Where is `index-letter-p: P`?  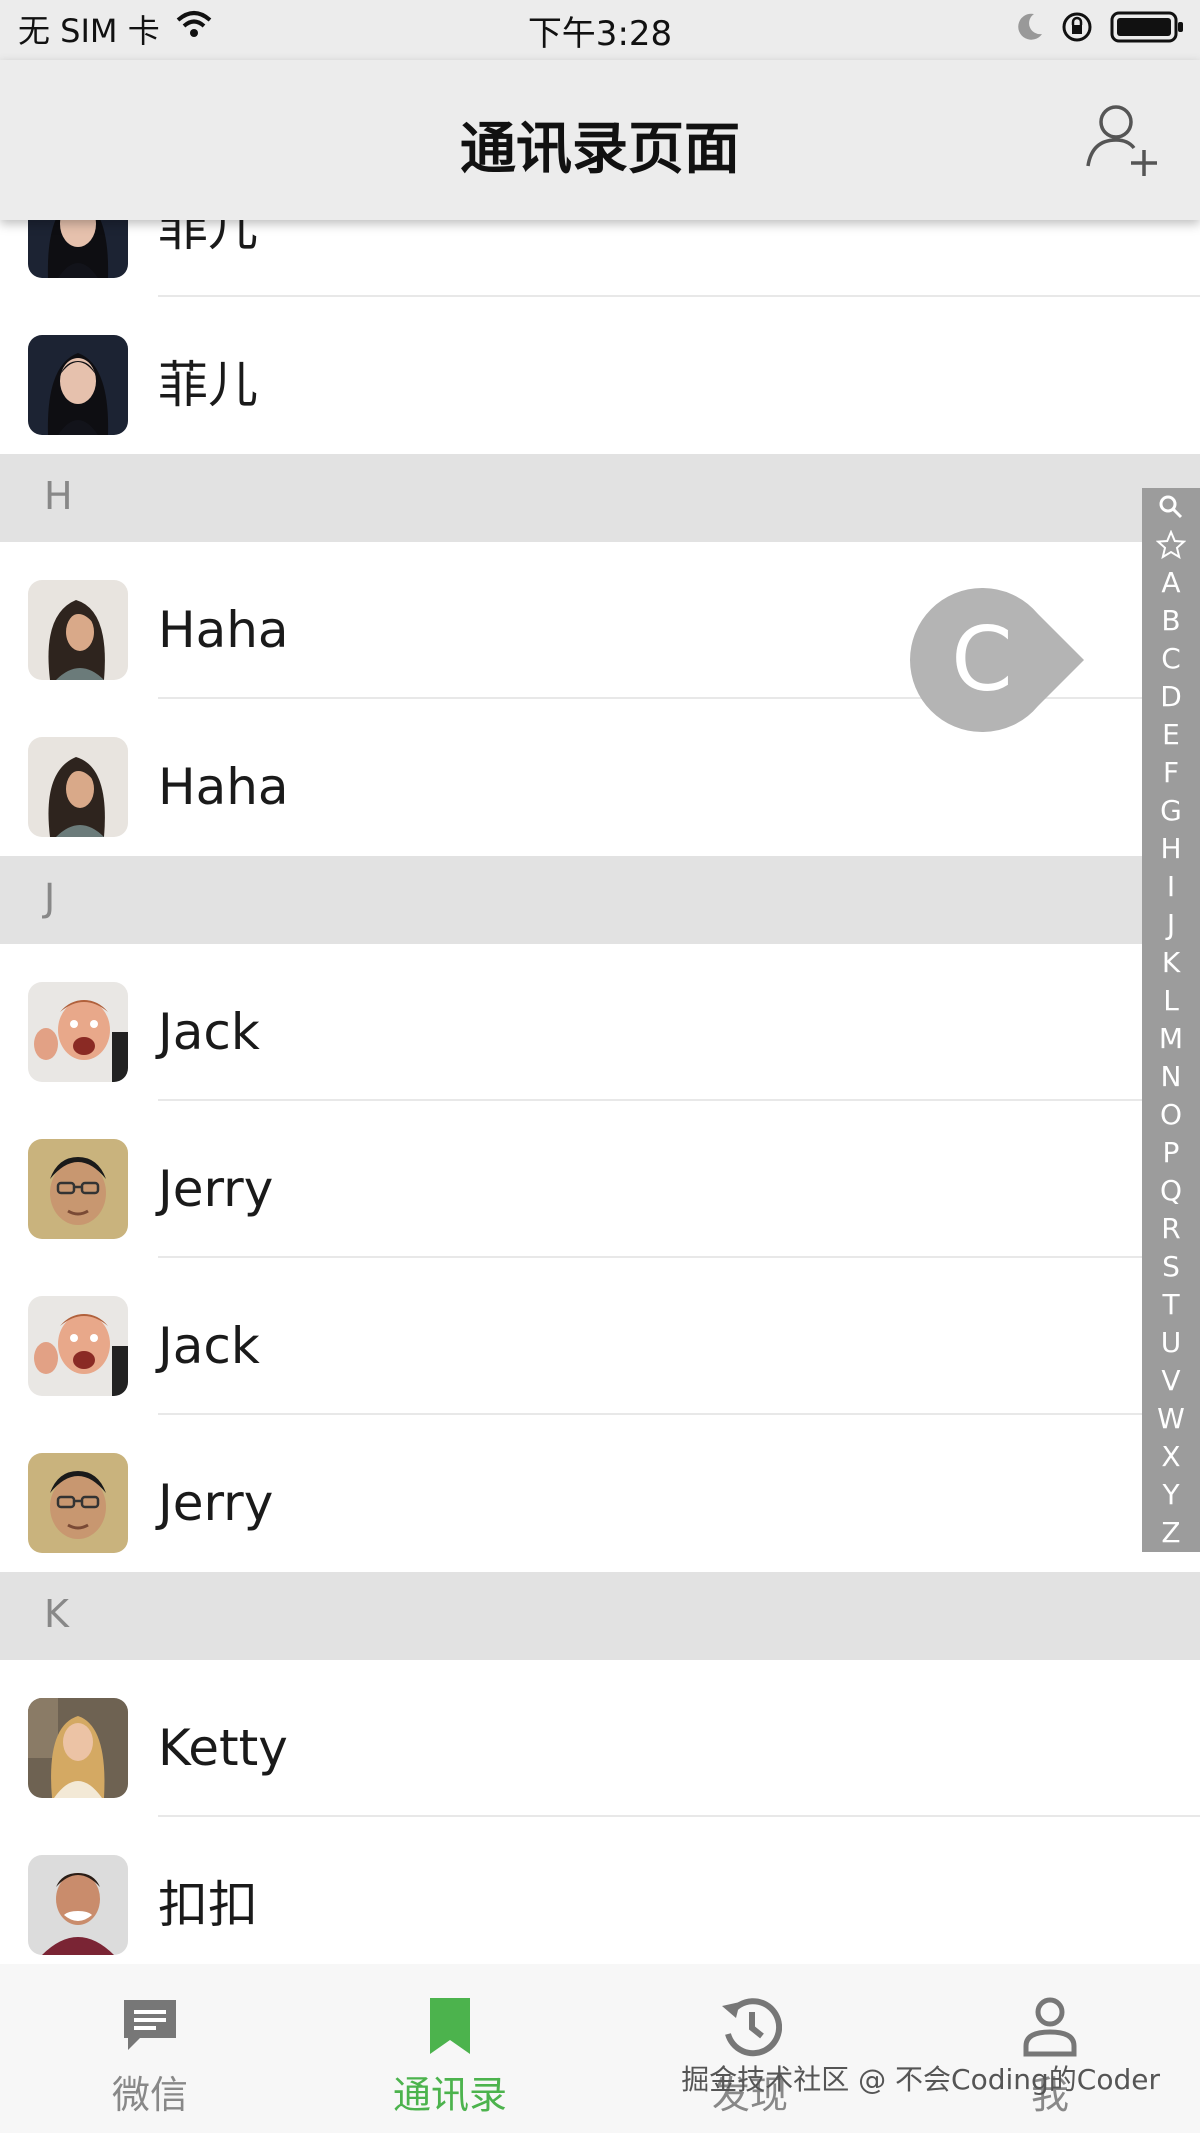
index-letter-p: P is located at coordinates (1171, 1153).